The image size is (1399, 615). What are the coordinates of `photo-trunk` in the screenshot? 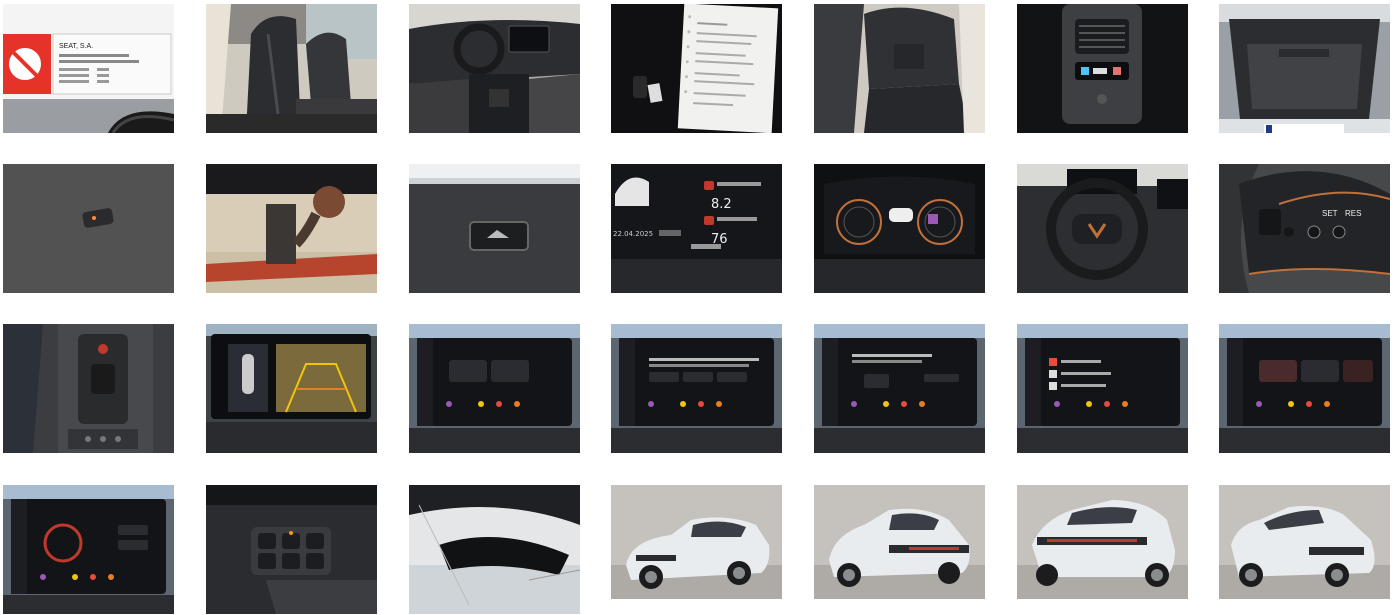 It's located at (1304, 68).